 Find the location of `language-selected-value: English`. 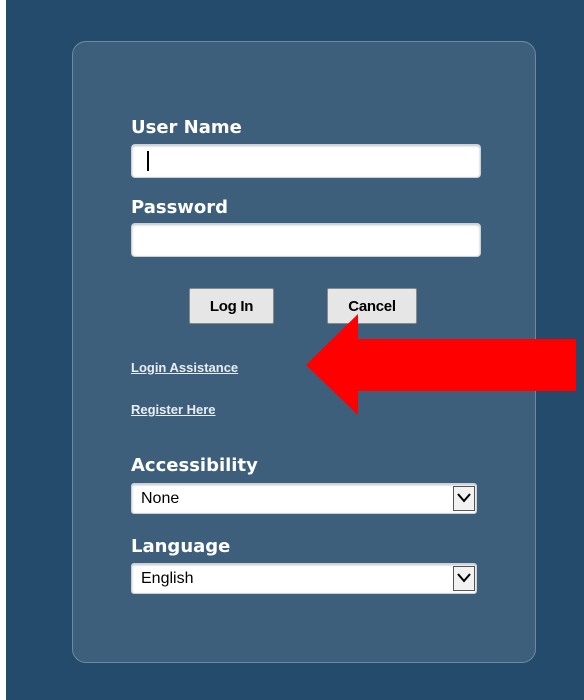

language-selected-value: English is located at coordinates (167, 578).